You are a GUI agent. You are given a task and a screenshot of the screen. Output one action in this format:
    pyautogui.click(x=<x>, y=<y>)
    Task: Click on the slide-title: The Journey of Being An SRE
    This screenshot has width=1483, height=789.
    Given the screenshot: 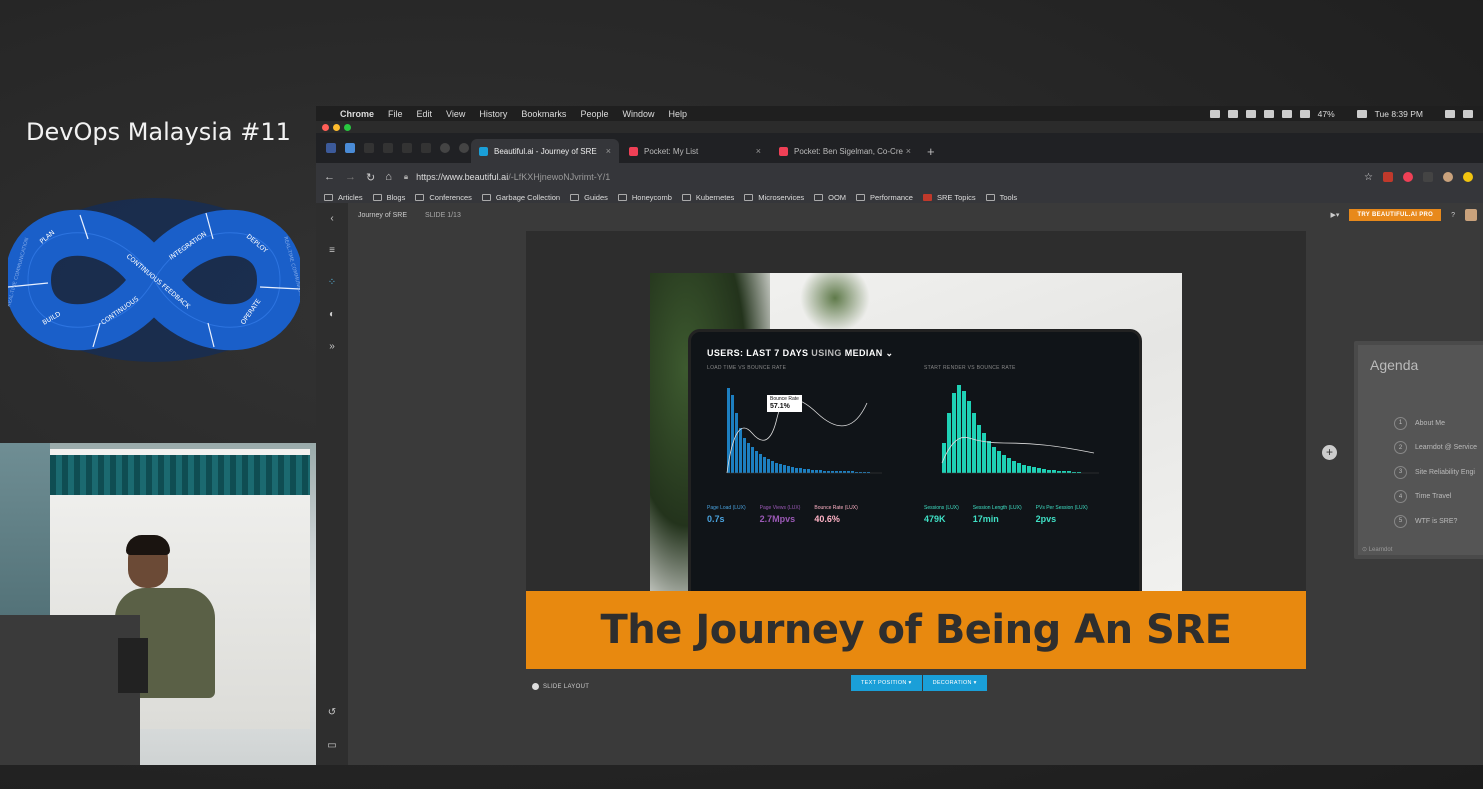 What is the action you would take?
    pyautogui.click(x=916, y=630)
    